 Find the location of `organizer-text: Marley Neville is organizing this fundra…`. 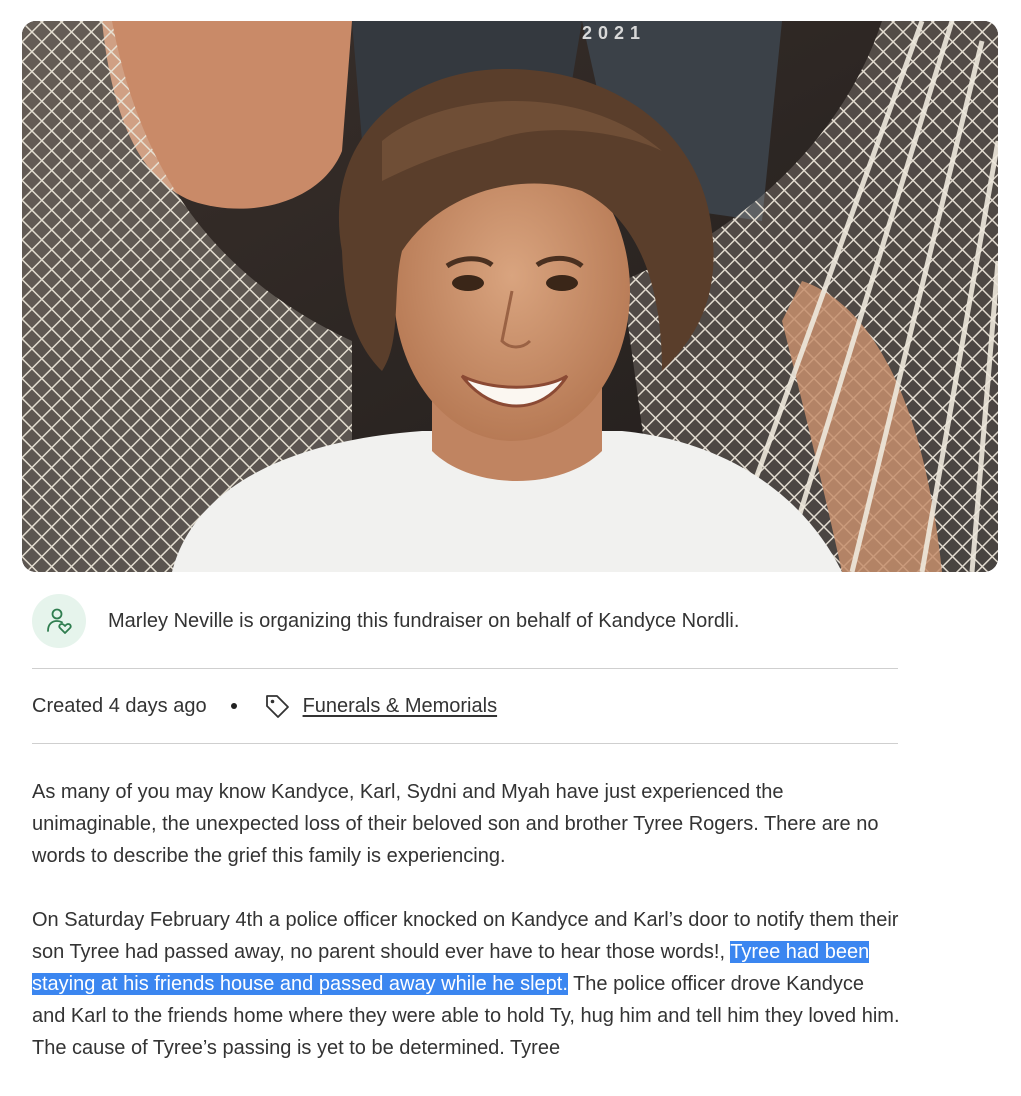

organizer-text: Marley Neville is organizing this fundra… is located at coordinates (424, 620).